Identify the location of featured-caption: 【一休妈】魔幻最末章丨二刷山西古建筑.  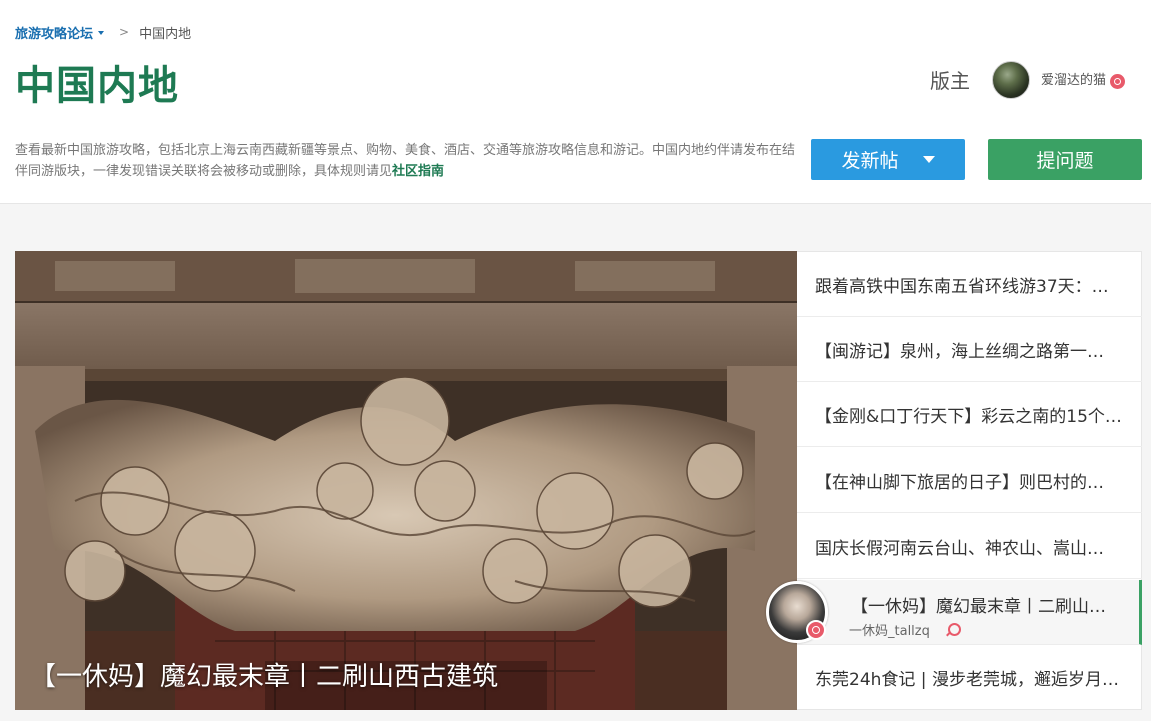
(264, 677).